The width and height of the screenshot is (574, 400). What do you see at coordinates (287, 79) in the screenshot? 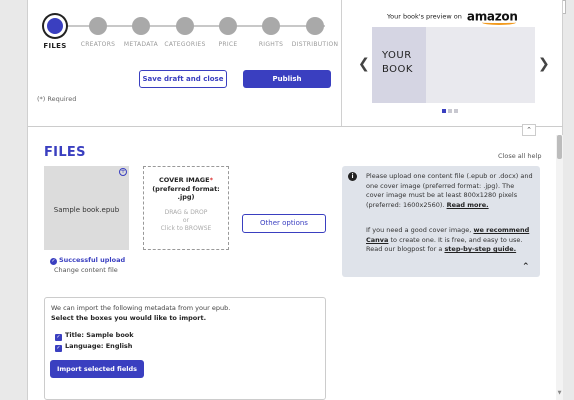
I see `publish-button: Publish` at bounding box center [287, 79].